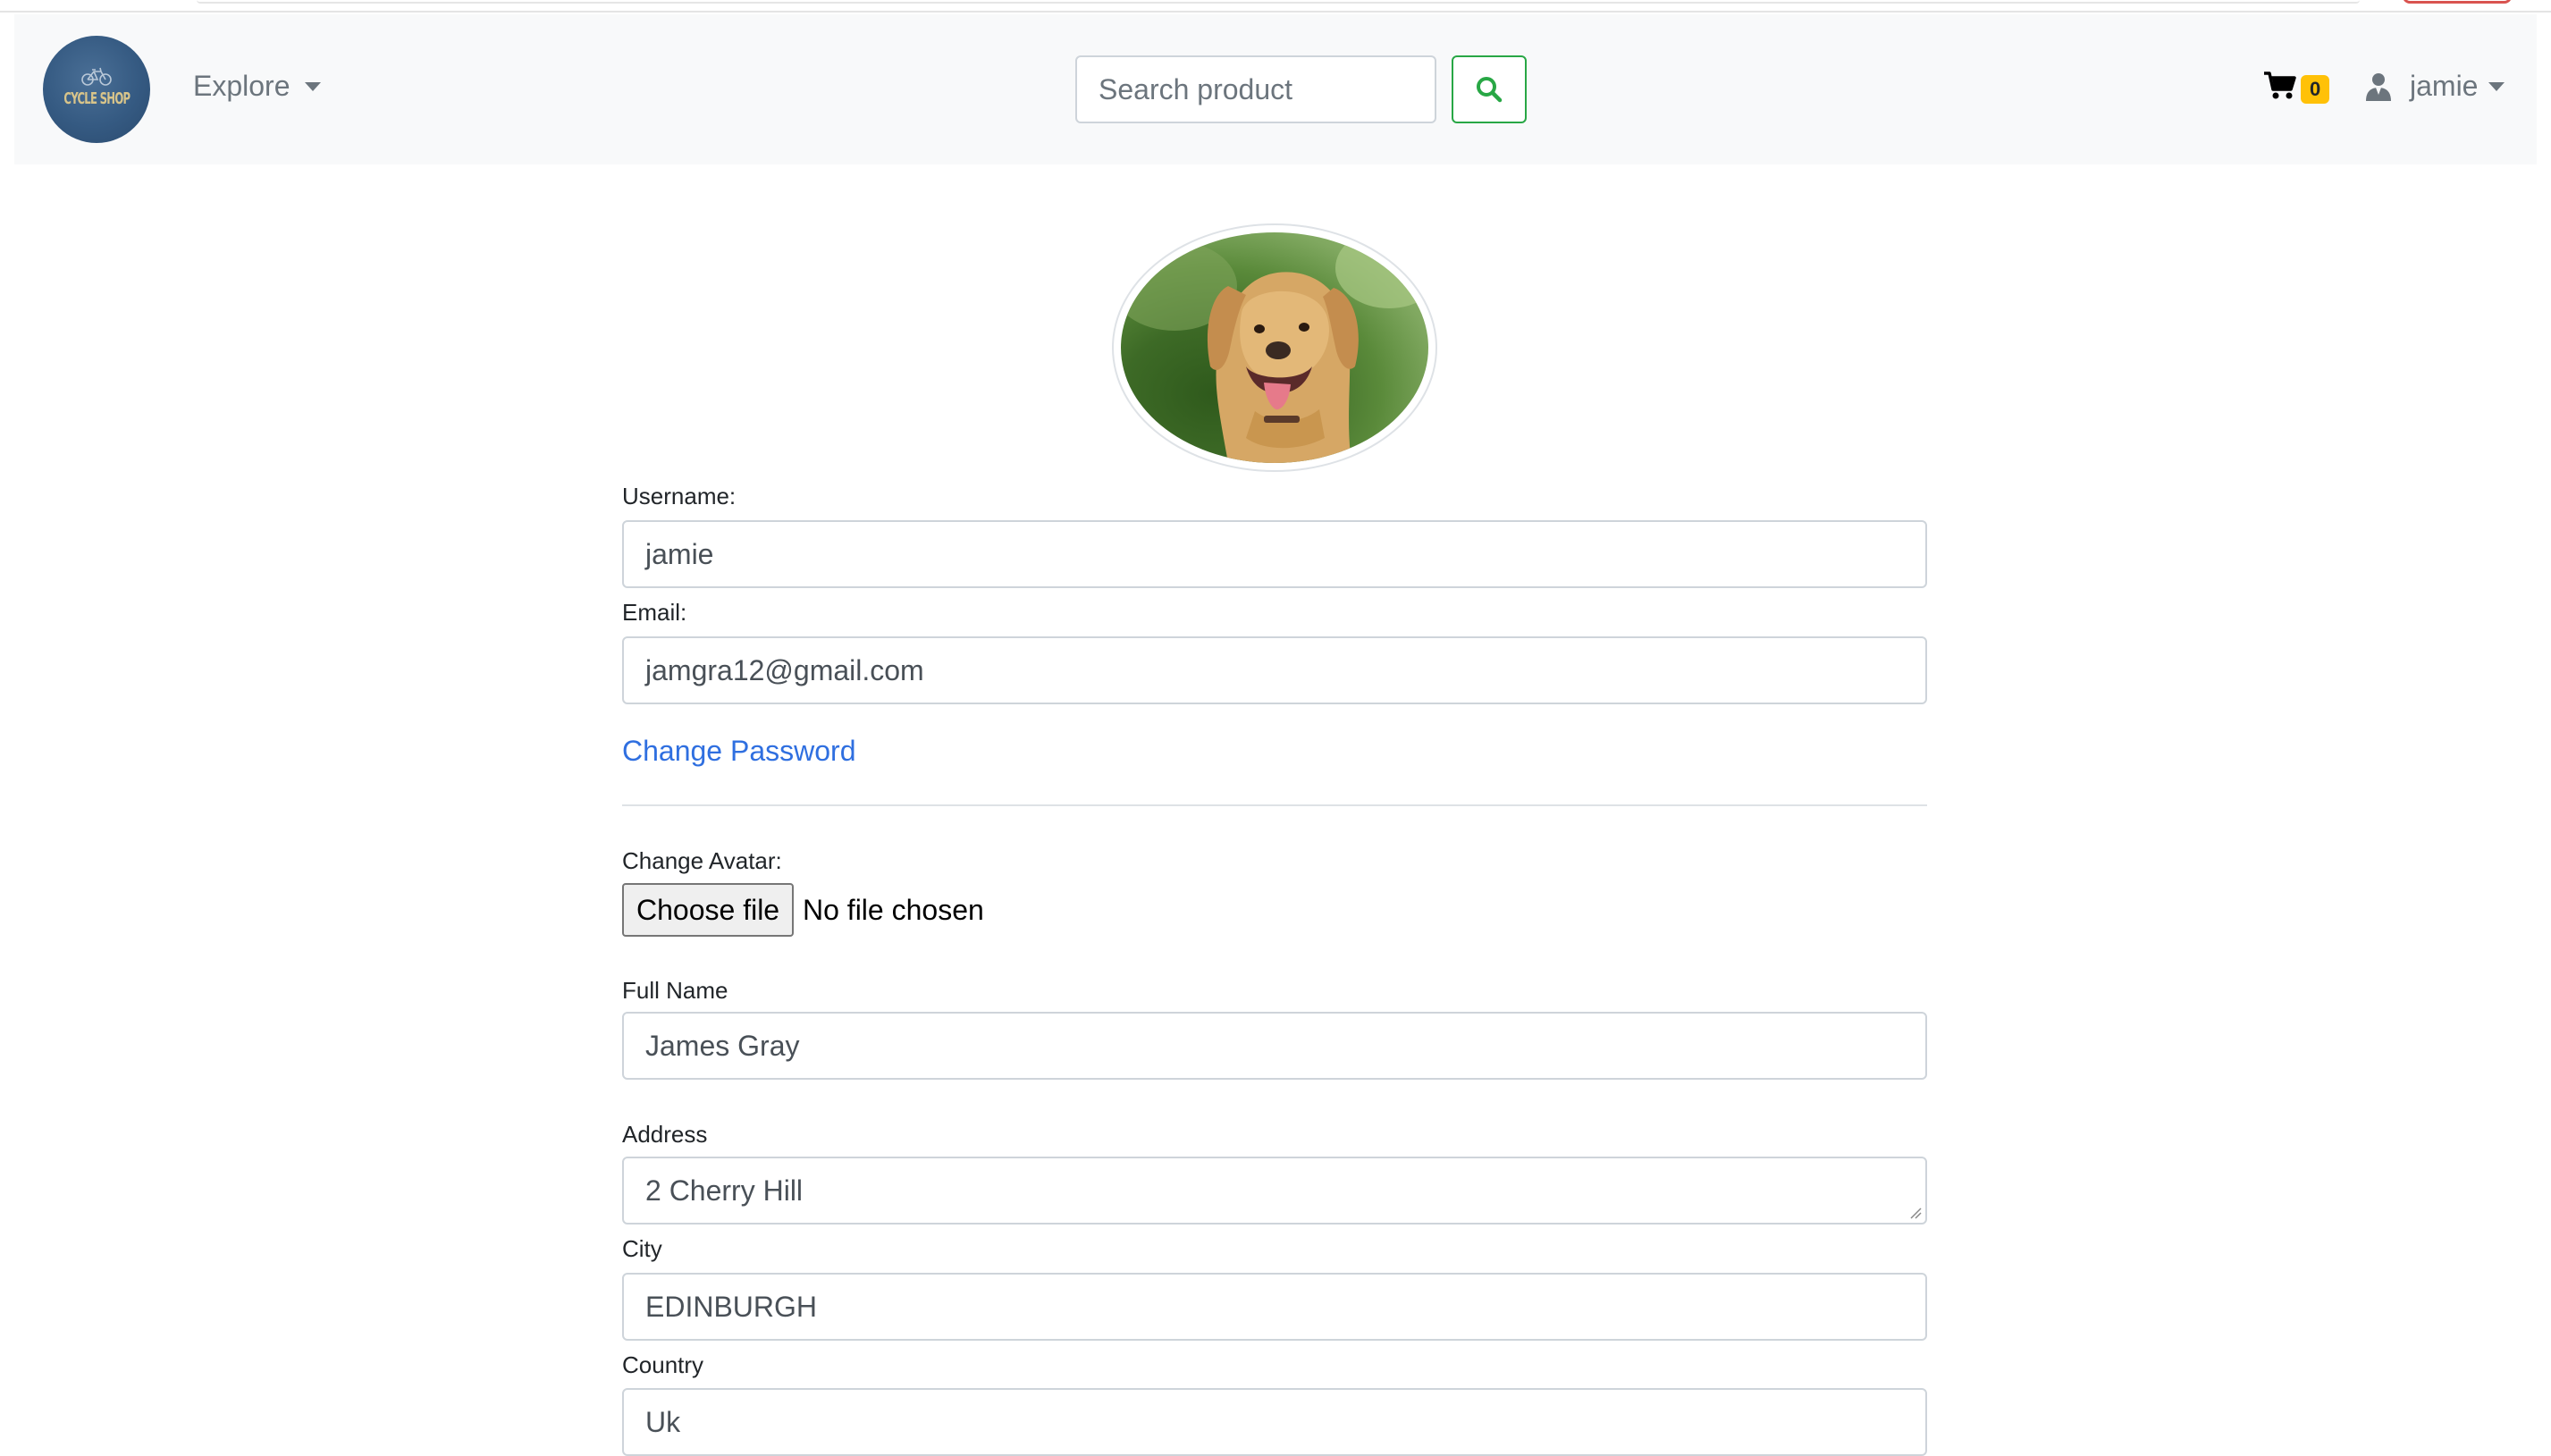  What do you see at coordinates (96, 76) in the screenshot?
I see `bicycle-icon` at bounding box center [96, 76].